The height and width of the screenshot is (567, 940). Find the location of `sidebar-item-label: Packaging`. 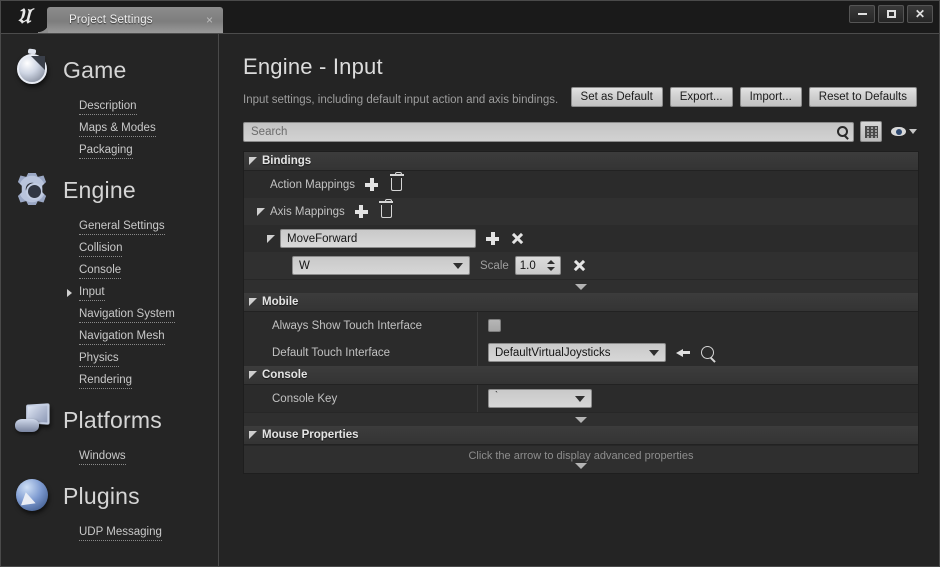

sidebar-item-label: Packaging is located at coordinates (106, 151).